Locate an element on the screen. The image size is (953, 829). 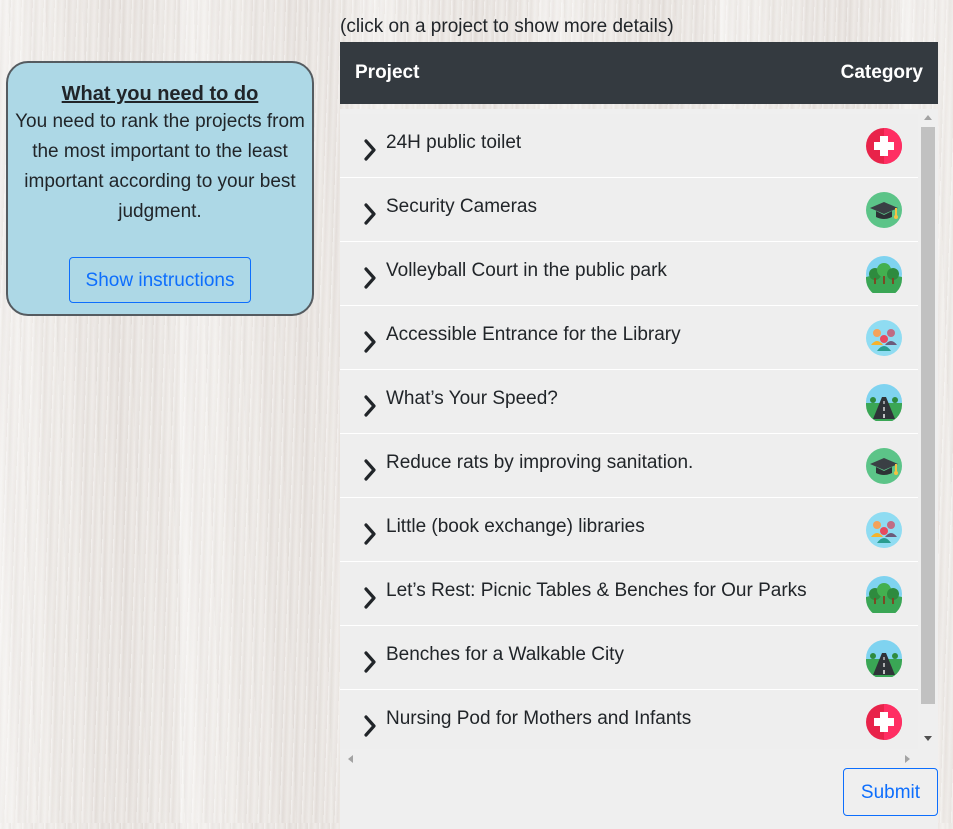
project-row: Volleyball Court in the public park is located at coordinates (629, 274).